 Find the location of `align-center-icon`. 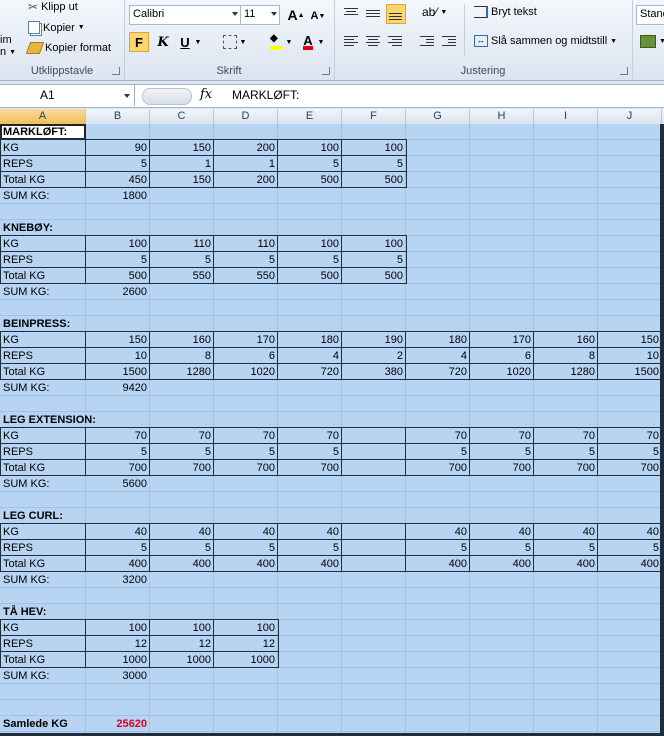

align-center-icon is located at coordinates (373, 42).